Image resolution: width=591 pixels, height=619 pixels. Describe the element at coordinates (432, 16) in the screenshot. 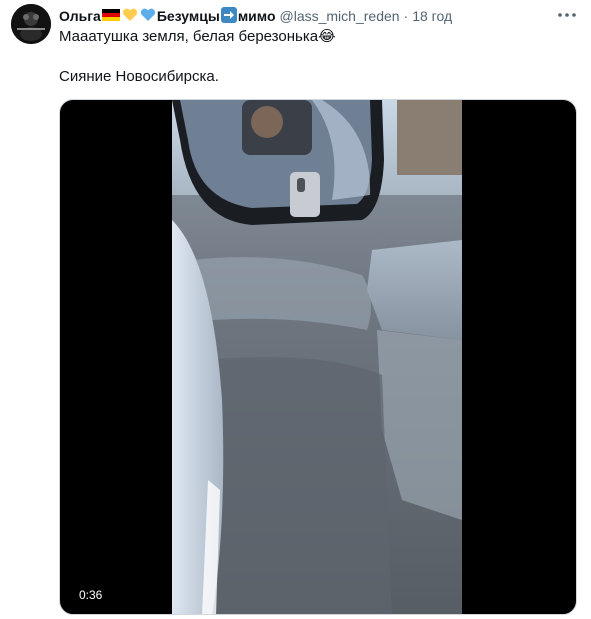

I see `tweet-time: 18 год` at that location.